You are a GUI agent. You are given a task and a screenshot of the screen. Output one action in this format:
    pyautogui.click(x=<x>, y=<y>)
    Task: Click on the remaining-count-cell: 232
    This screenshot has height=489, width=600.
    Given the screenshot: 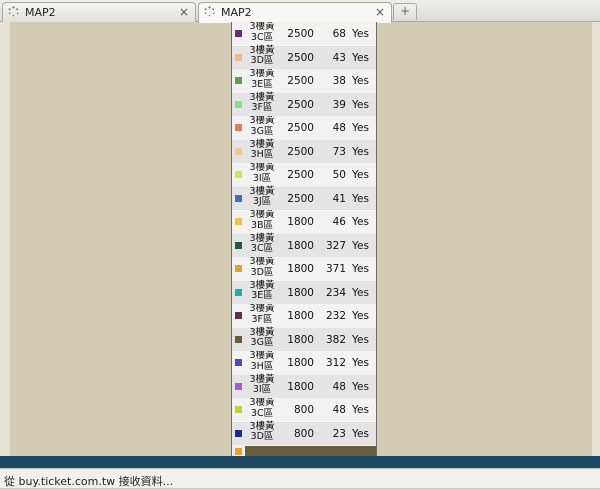 What is the action you would take?
    pyautogui.click(x=335, y=316)
    